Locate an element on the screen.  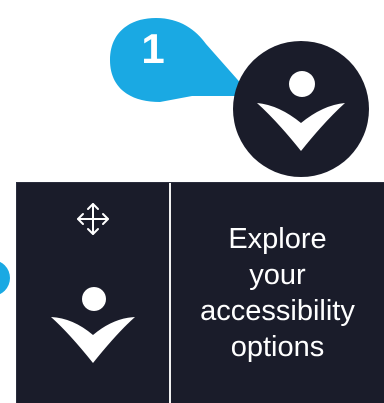
move-arrows-icon is located at coordinates (93, 219).